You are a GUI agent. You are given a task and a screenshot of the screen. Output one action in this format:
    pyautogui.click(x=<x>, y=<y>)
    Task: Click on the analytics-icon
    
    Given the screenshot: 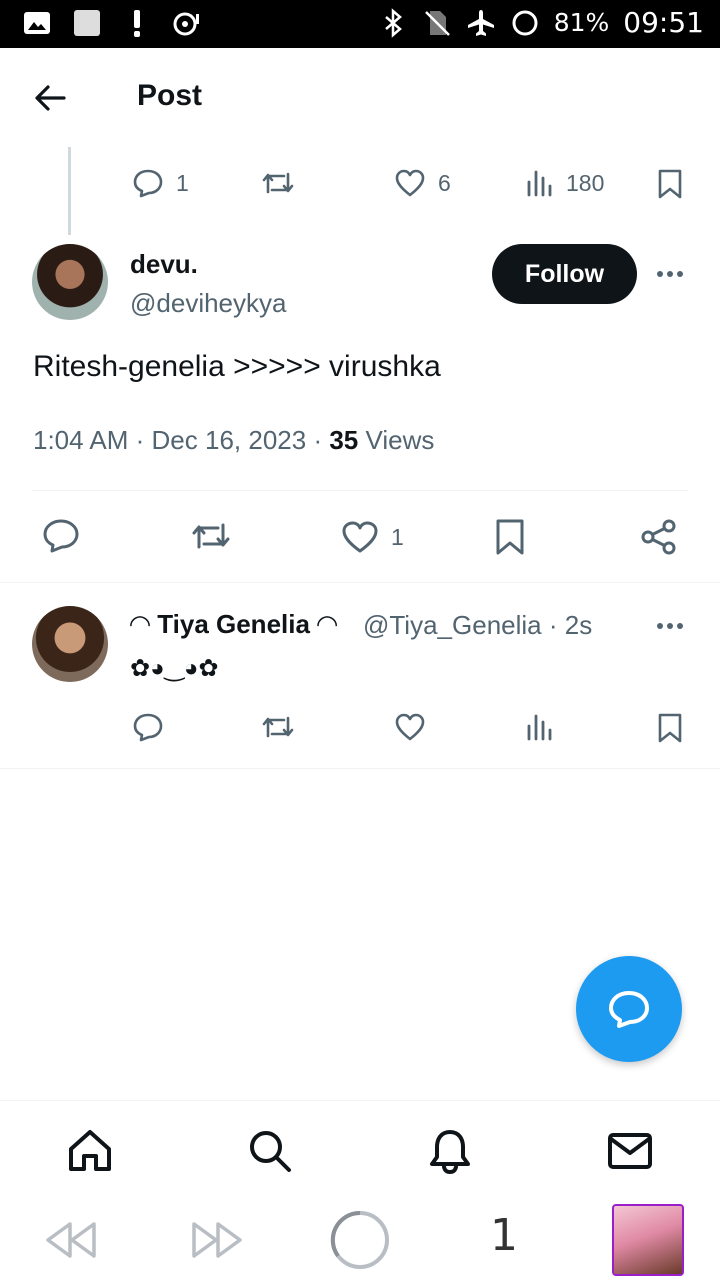 What is the action you would take?
    pyautogui.click(x=539, y=183)
    